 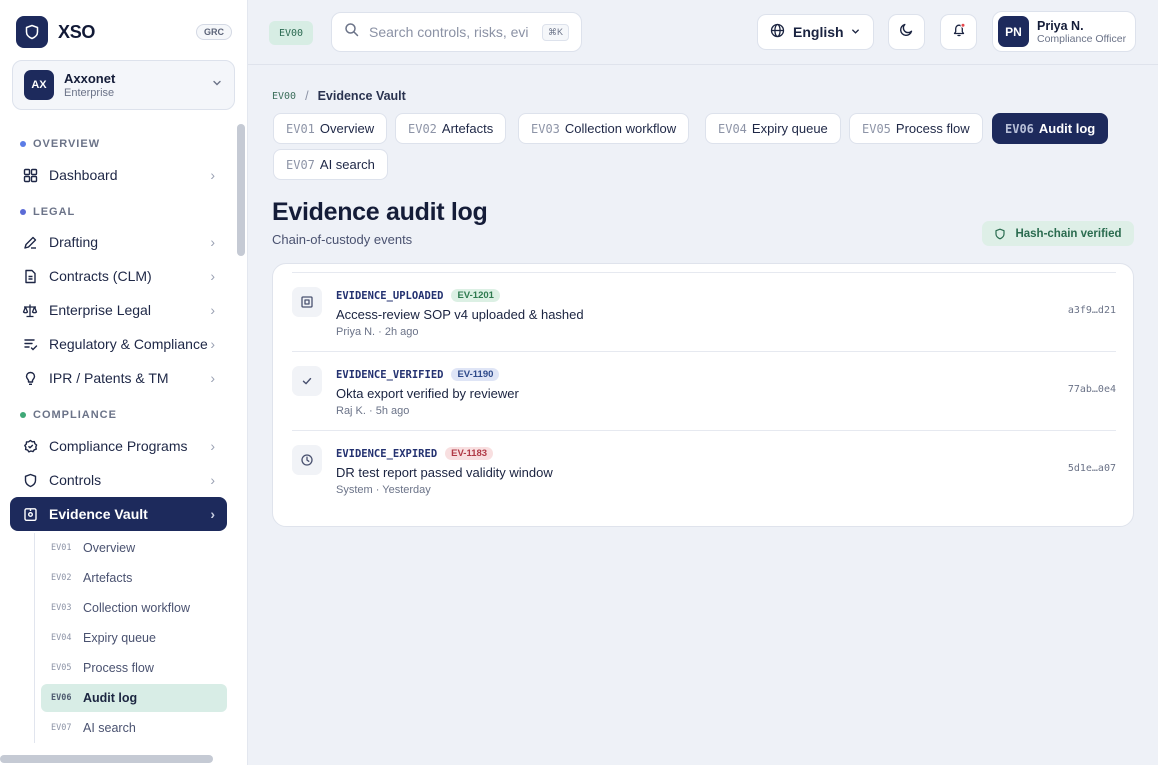 I want to click on submenu-code: EV07, so click(x=61, y=728).